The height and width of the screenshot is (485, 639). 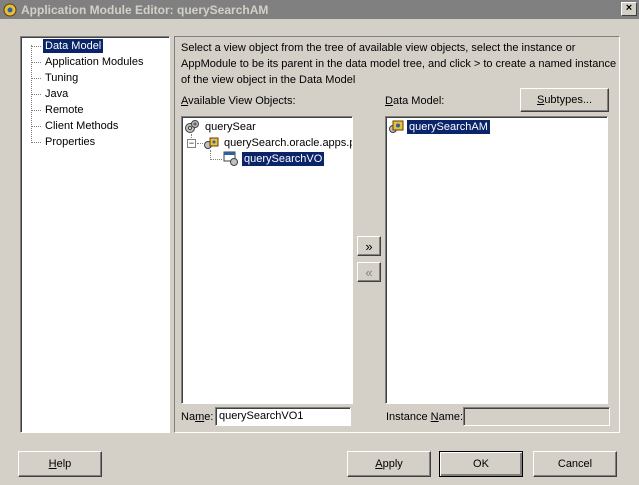 What do you see at coordinates (238, 101) in the screenshot?
I see `available-view-objects-label: Available View Objects:` at bounding box center [238, 101].